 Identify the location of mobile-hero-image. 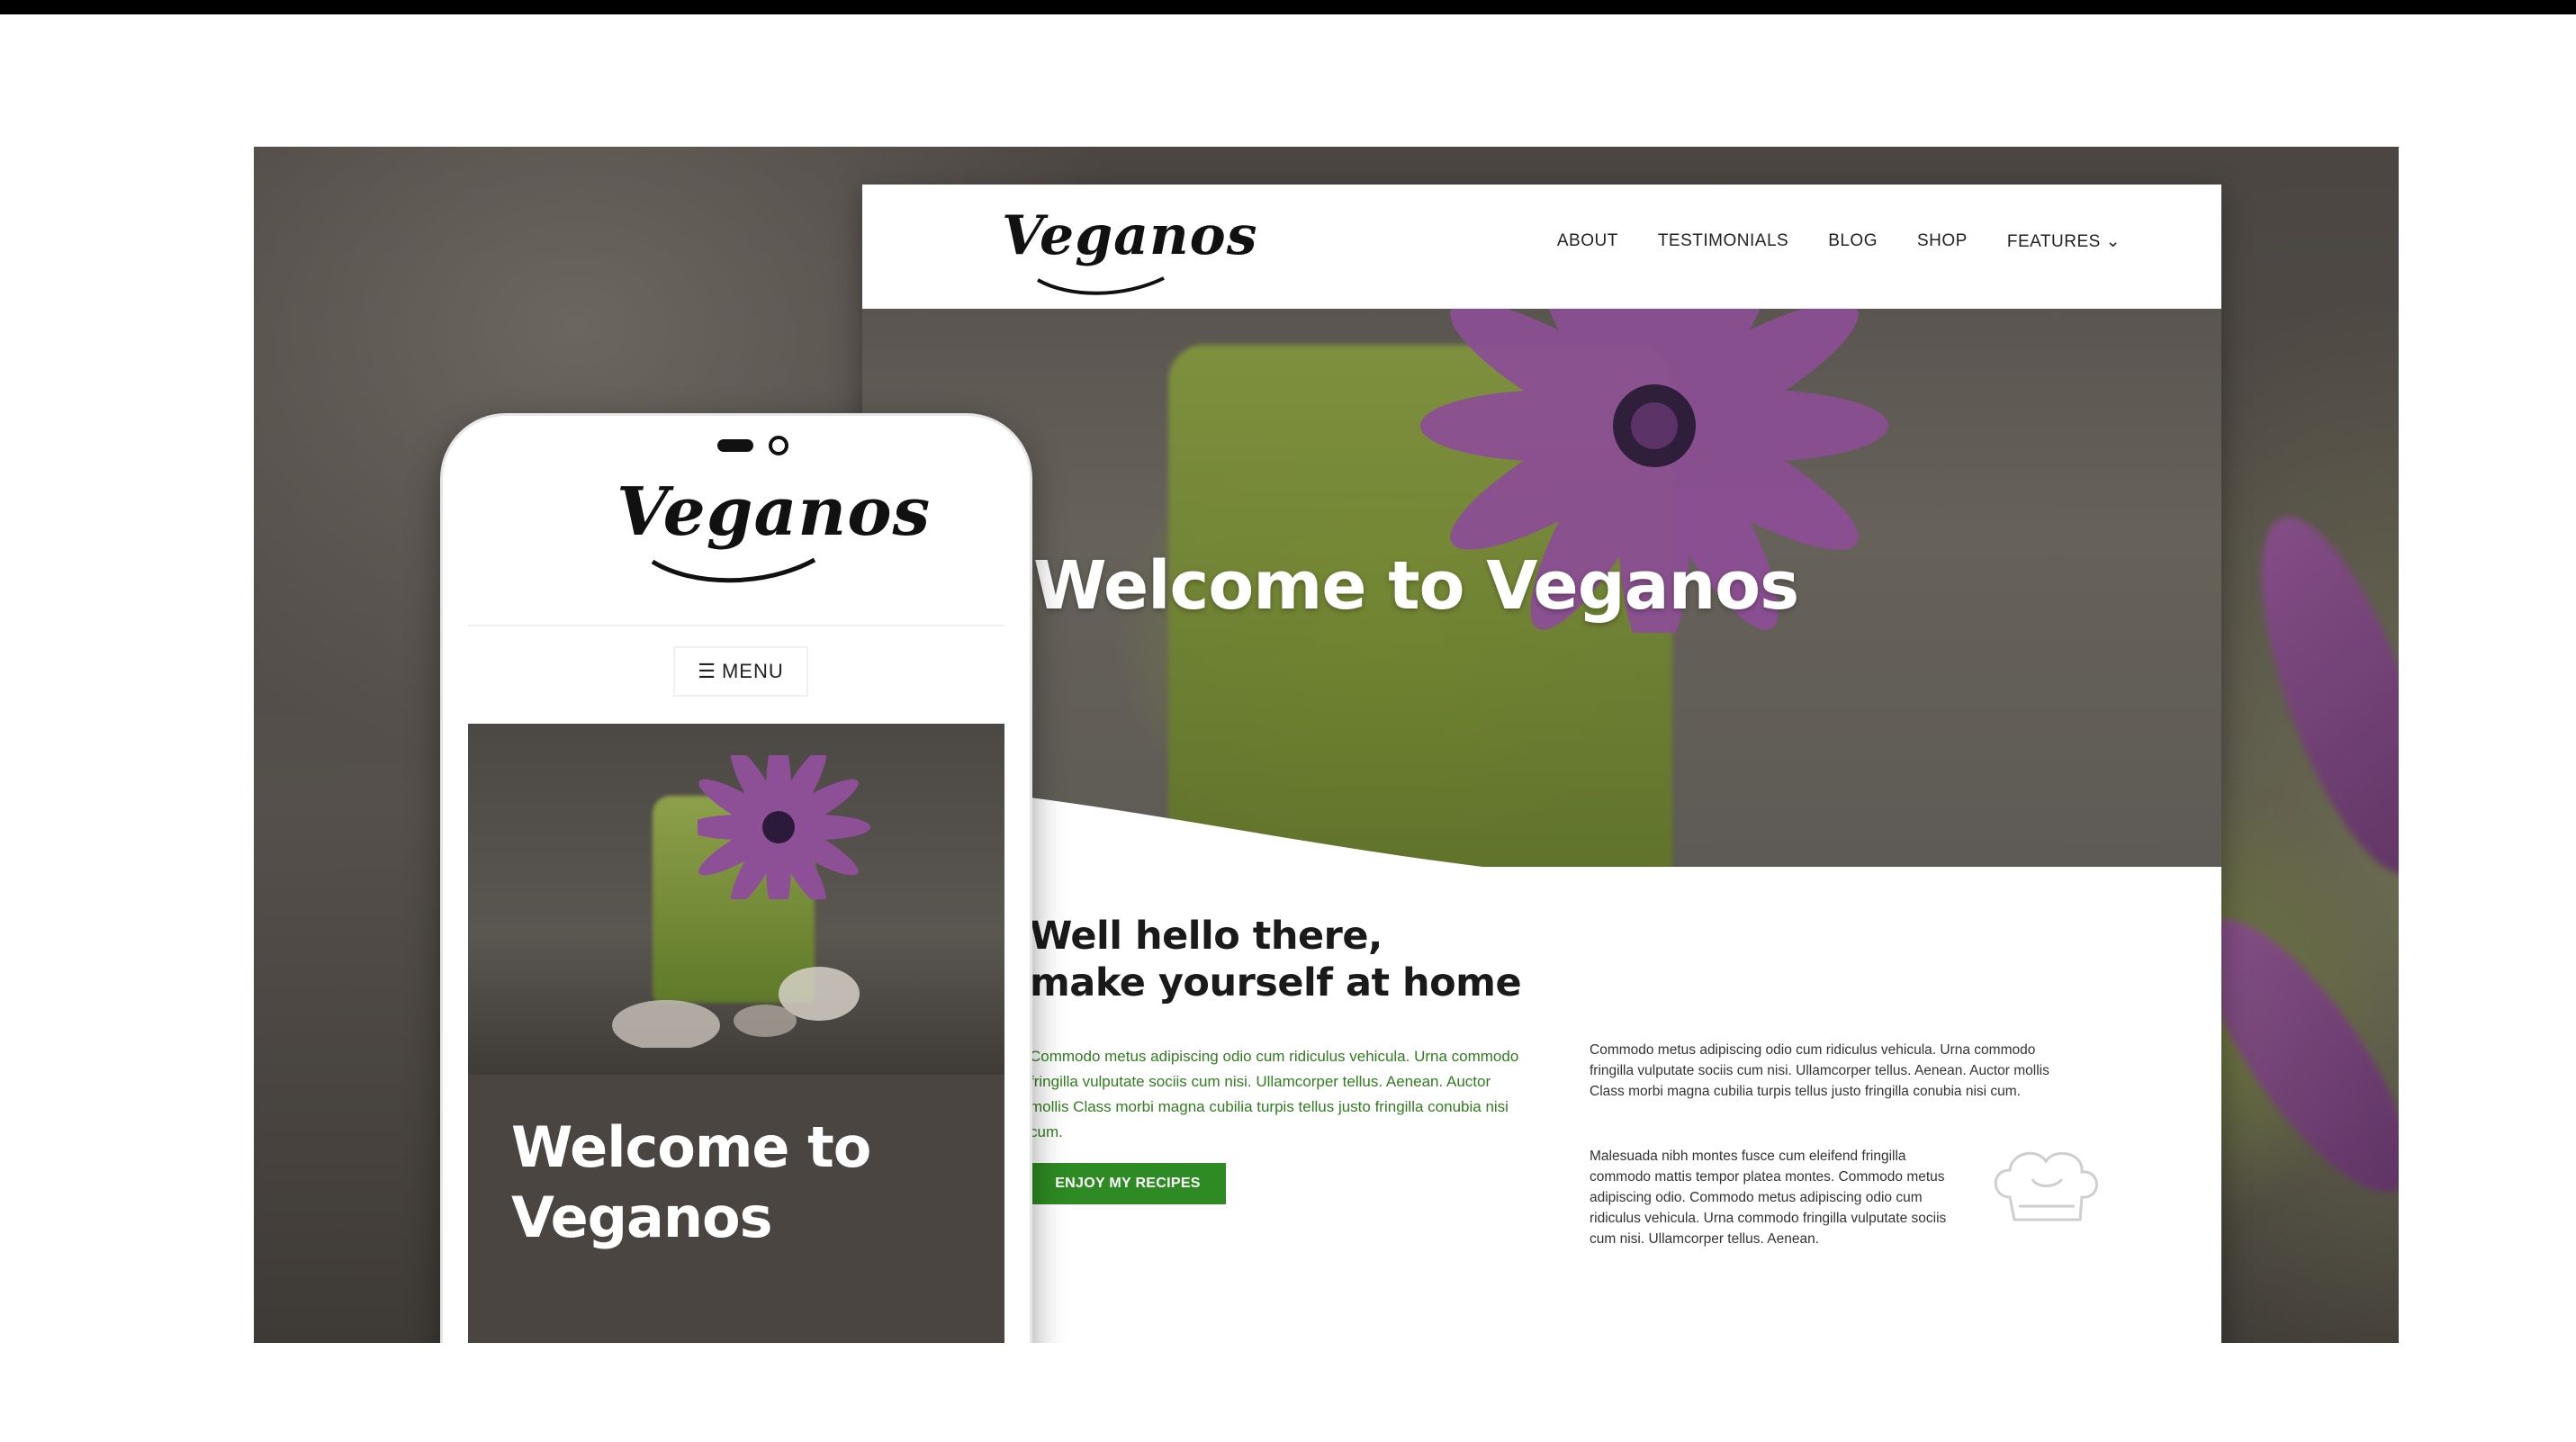
(736, 899).